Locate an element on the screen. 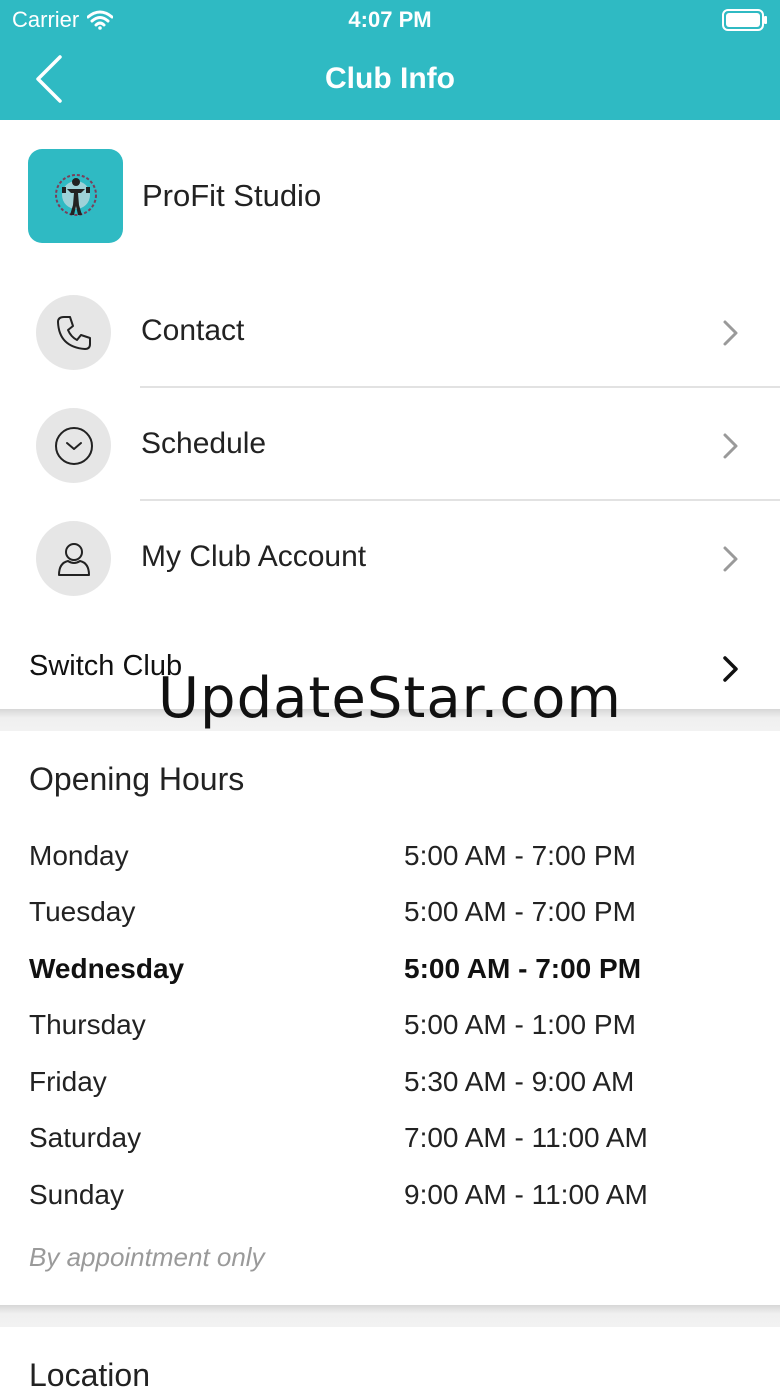  hours-row: Friday 5:30 AM - 9:00 AM is located at coordinates (390, 1080).